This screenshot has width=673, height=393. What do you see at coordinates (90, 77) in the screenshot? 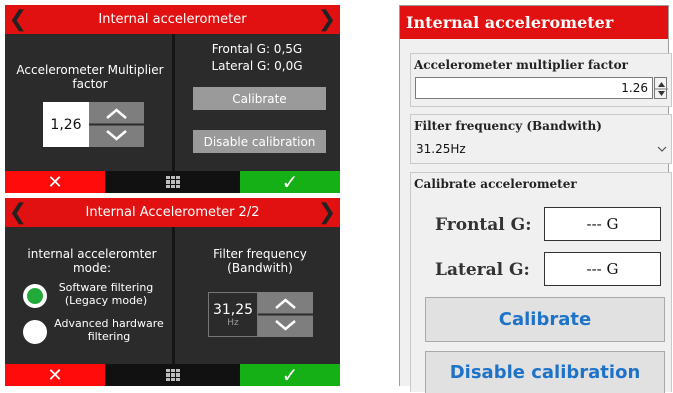
I see `multiplier-label: Accelerometer Multiplier factor` at bounding box center [90, 77].